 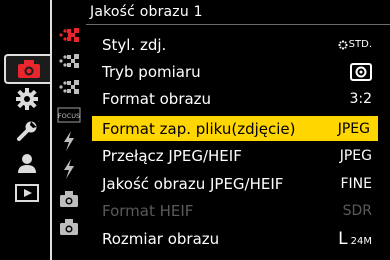 What do you see at coordinates (157, 98) in the screenshot?
I see `menu-item-label: Format obrazu` at bounding box center [157, 98].